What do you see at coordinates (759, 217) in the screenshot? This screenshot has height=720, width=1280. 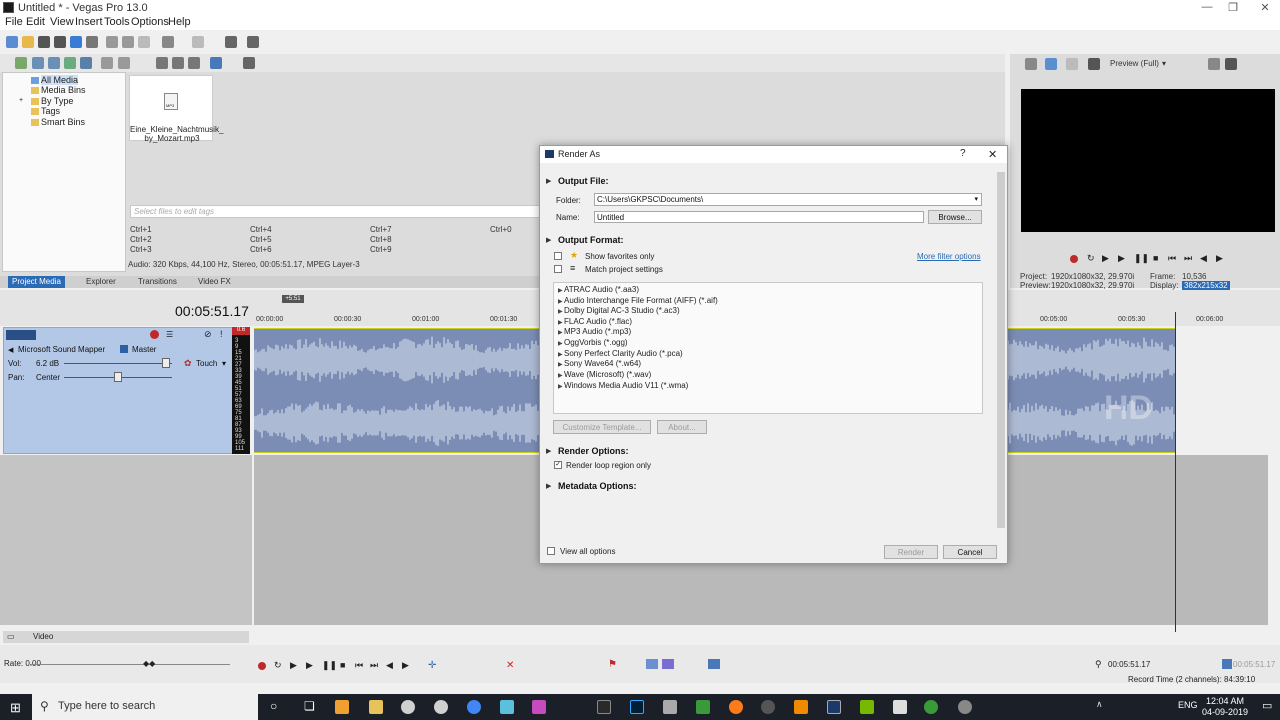 I see `name-field: Untitled` at bounding box center [759, 217].